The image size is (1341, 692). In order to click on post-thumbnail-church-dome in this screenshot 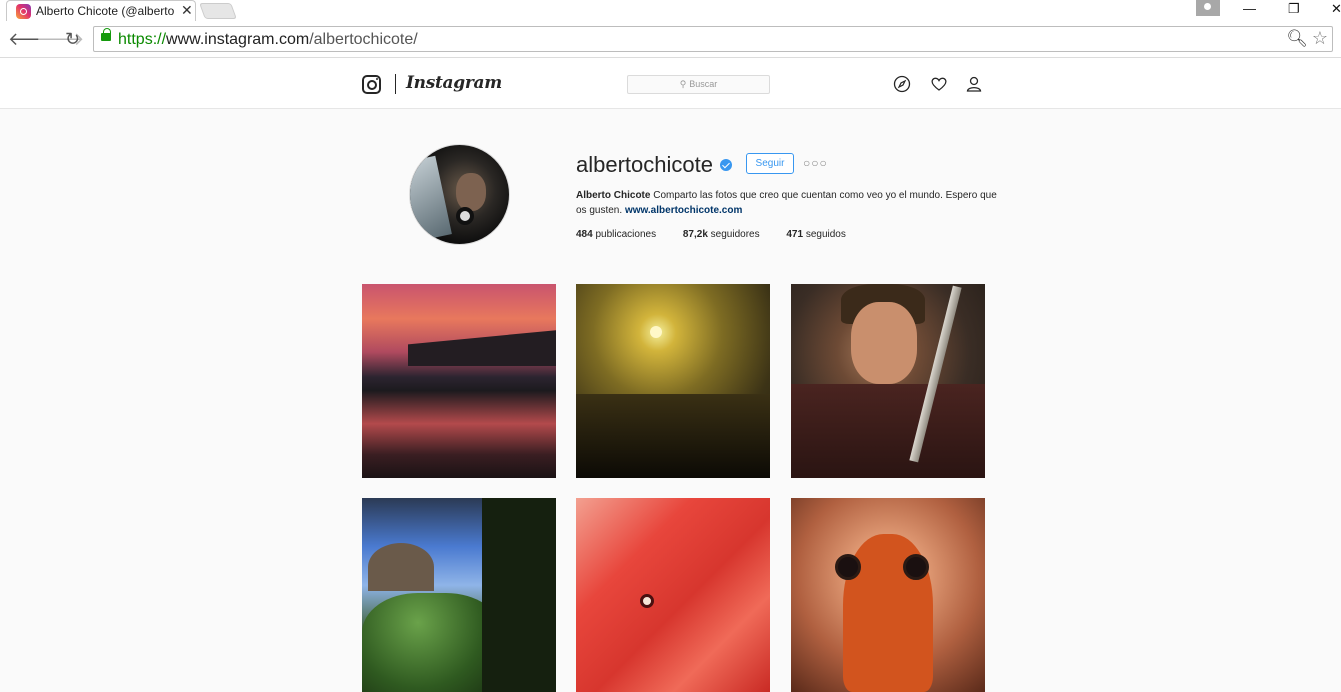, I will do `click(459, 595)`.